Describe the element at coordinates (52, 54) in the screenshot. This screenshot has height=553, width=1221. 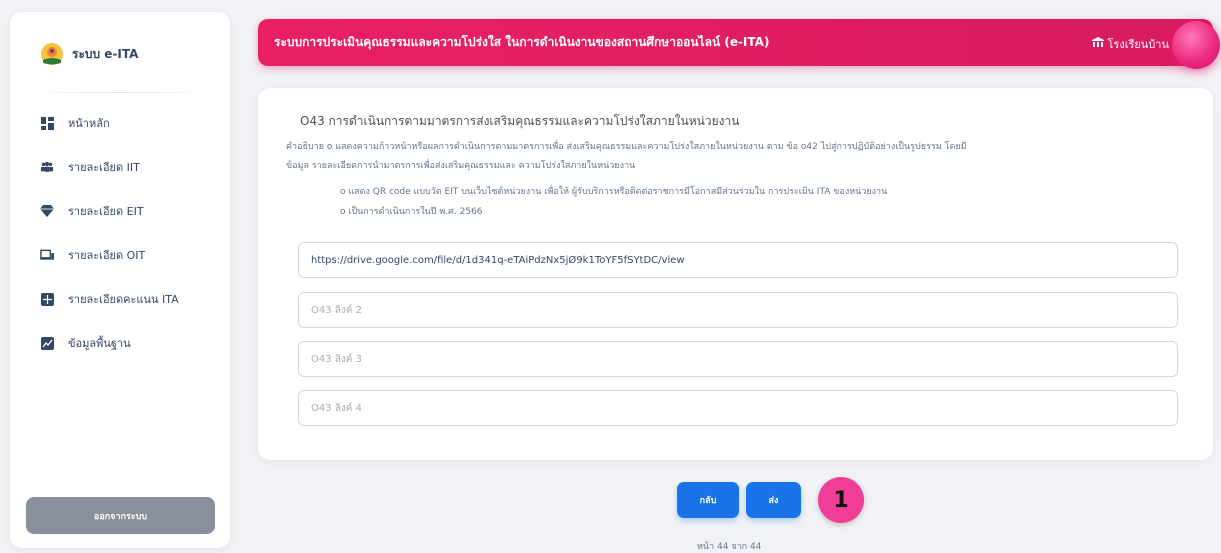
I see `school-logo-icon` at that location.